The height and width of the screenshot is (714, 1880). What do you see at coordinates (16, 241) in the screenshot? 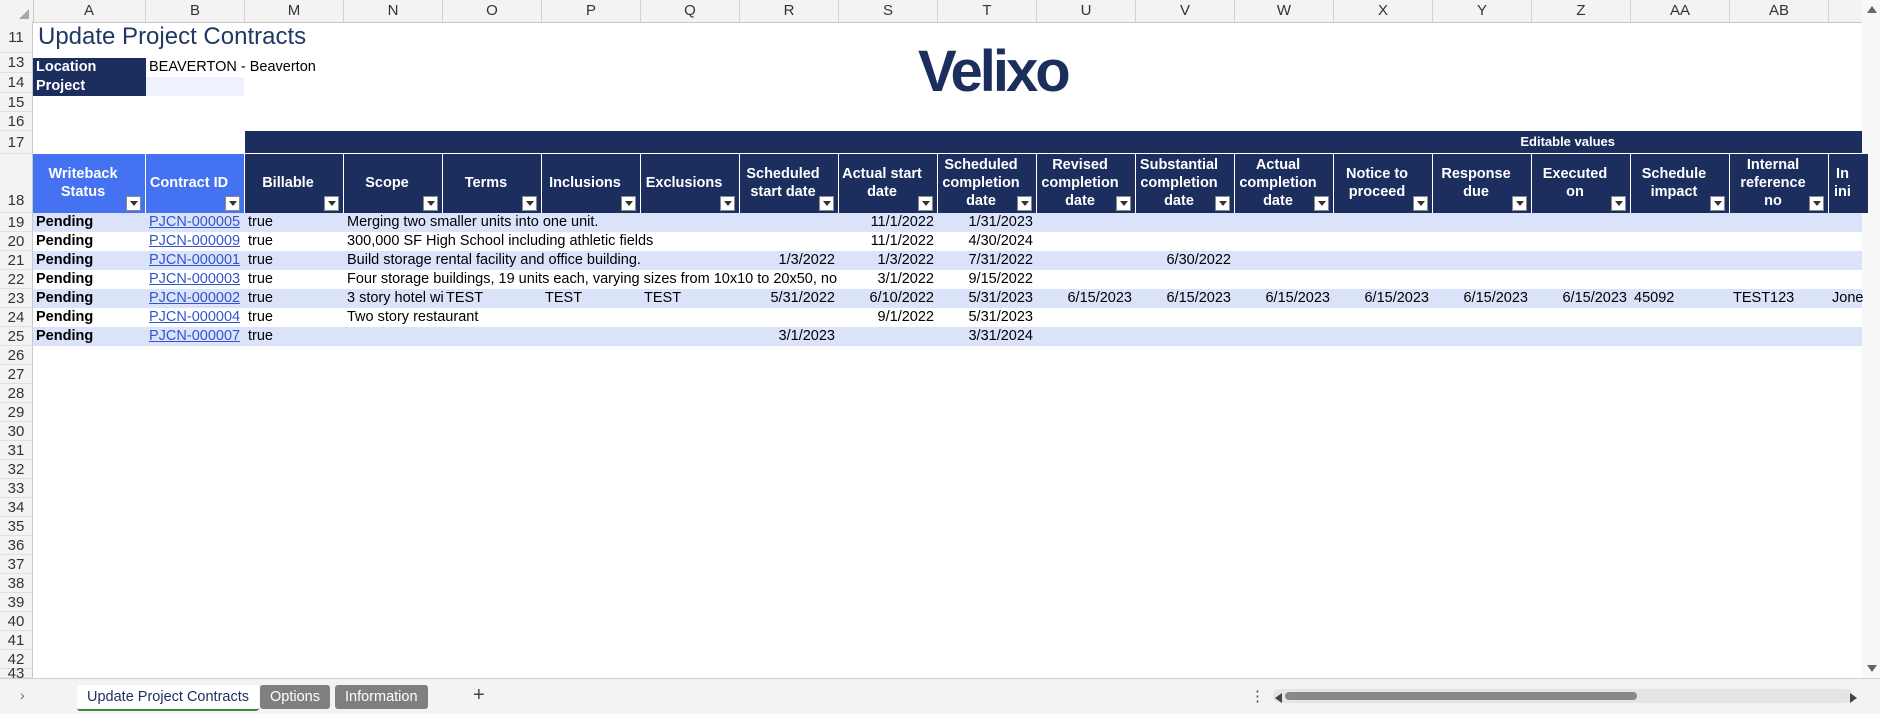
I see `row-header: 20` at bounding box center [16, 241].